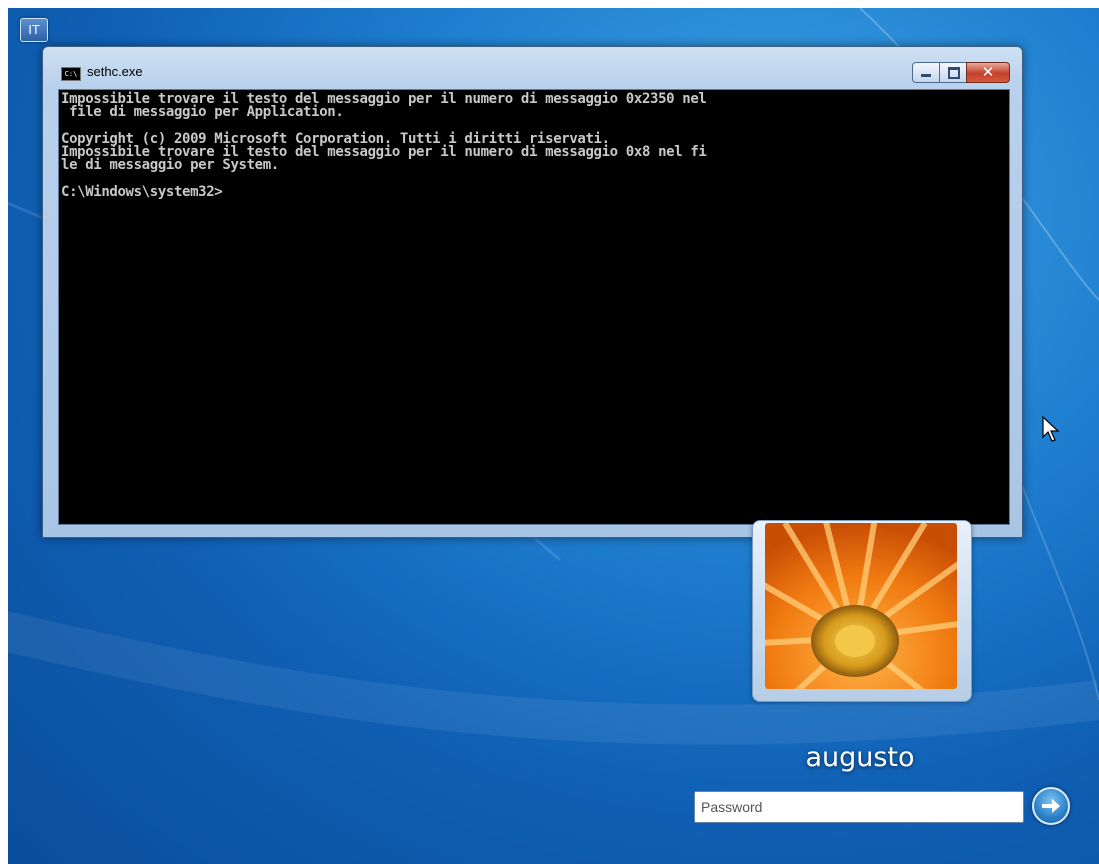 The height and width of the screenshot is (864, 1099). I want to click on close-icon: ✕, so click(988, 72).